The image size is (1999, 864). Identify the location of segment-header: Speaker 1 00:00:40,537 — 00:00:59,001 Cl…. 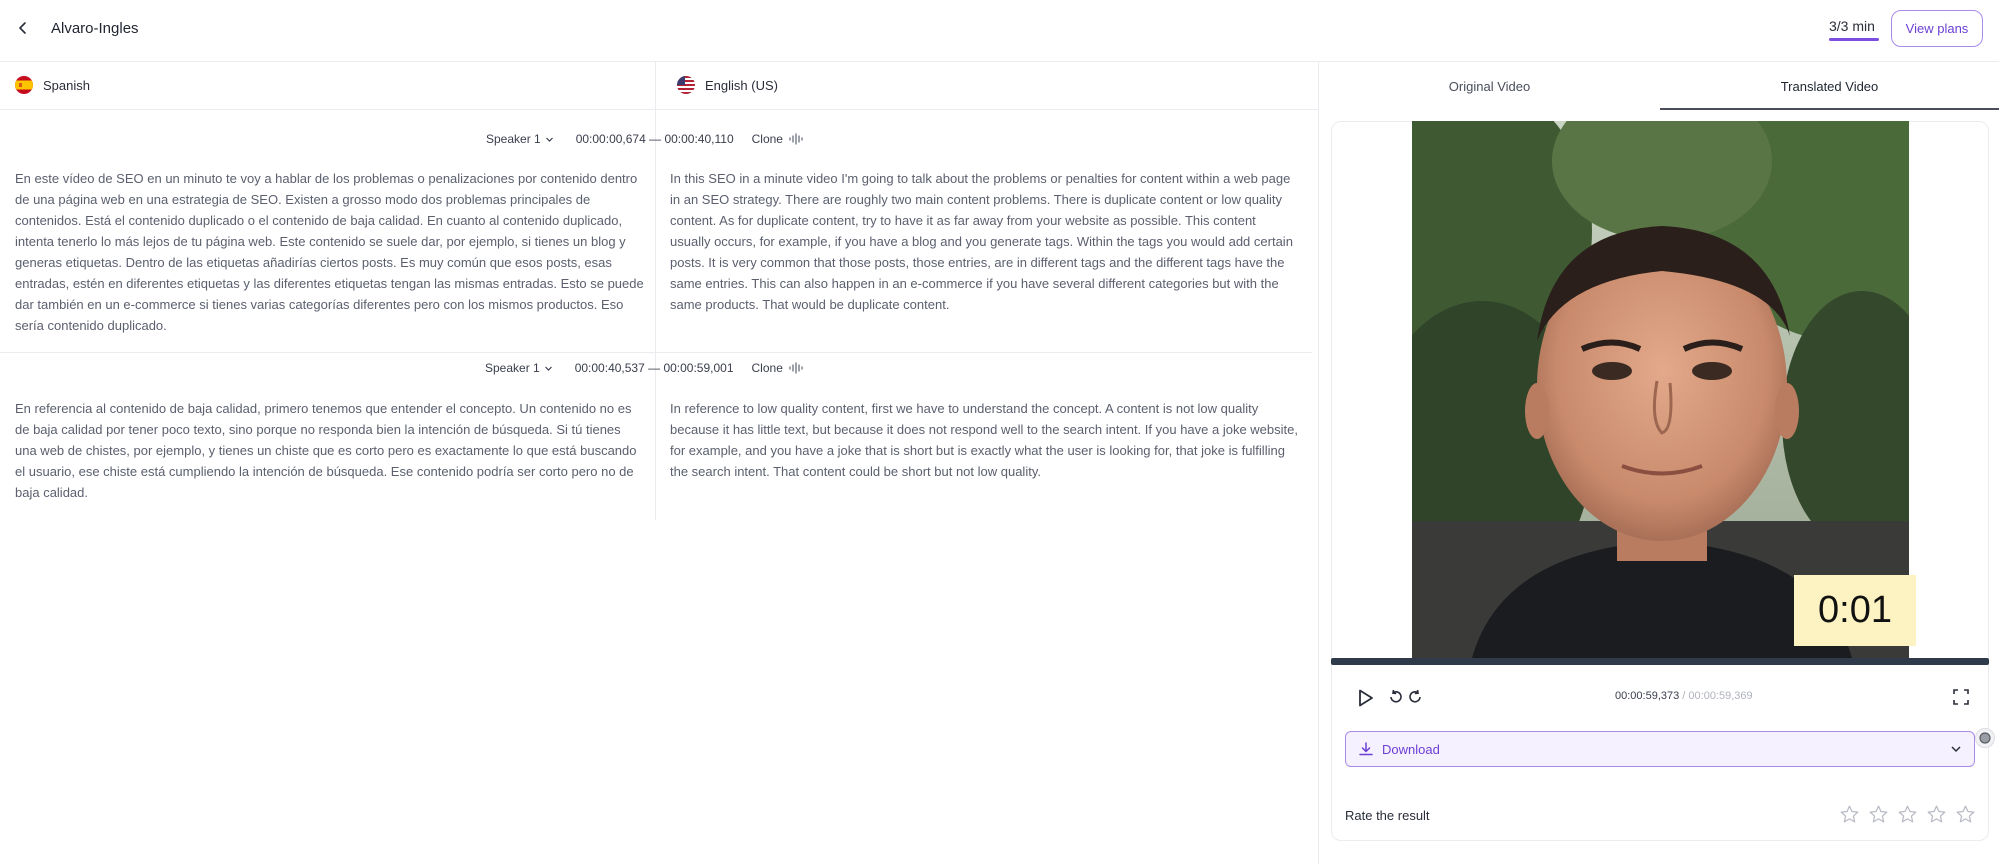
(644, 368).